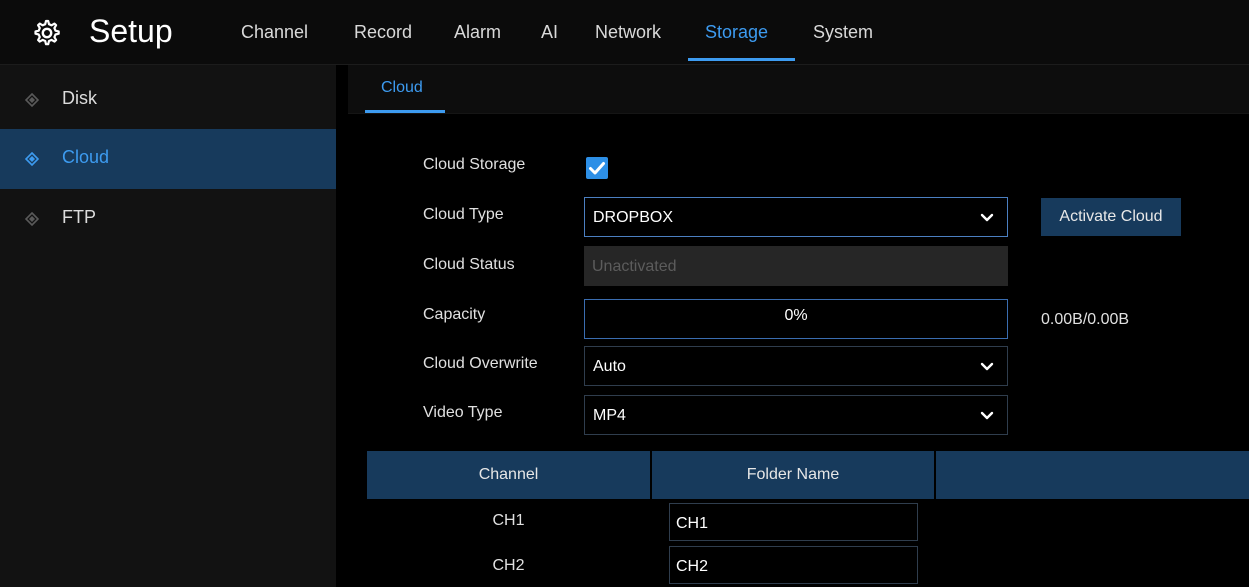 The image size is (1249, 587). What do you see at coordinates (47, 32) in the screenshot?
I see `gear-icon` at bounding box center [47, 32].